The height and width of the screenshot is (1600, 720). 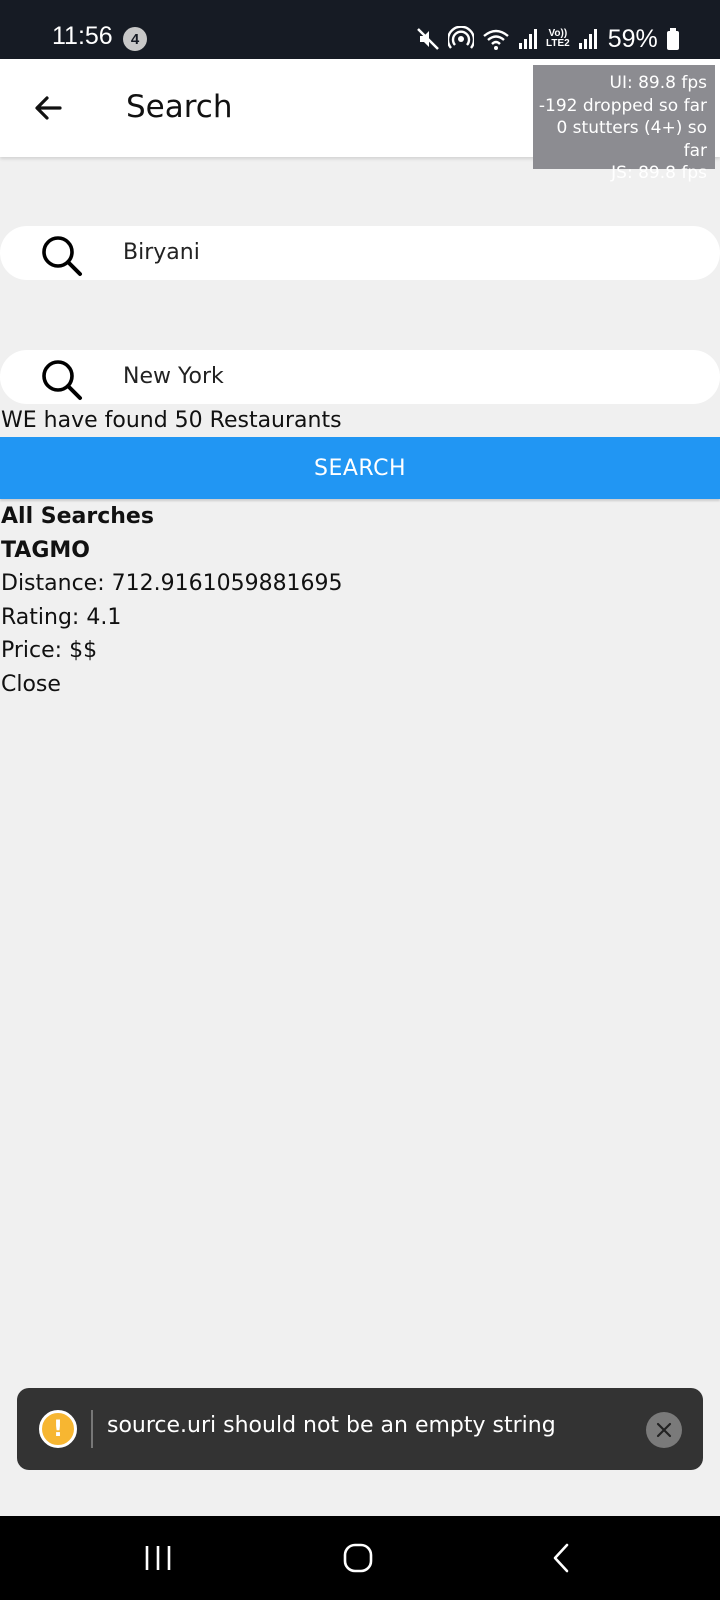 What do you see at coordinates (49, 650) in the screenshot?
I see `restaurant-price: Price: $$` at bounding box center [49, 650].